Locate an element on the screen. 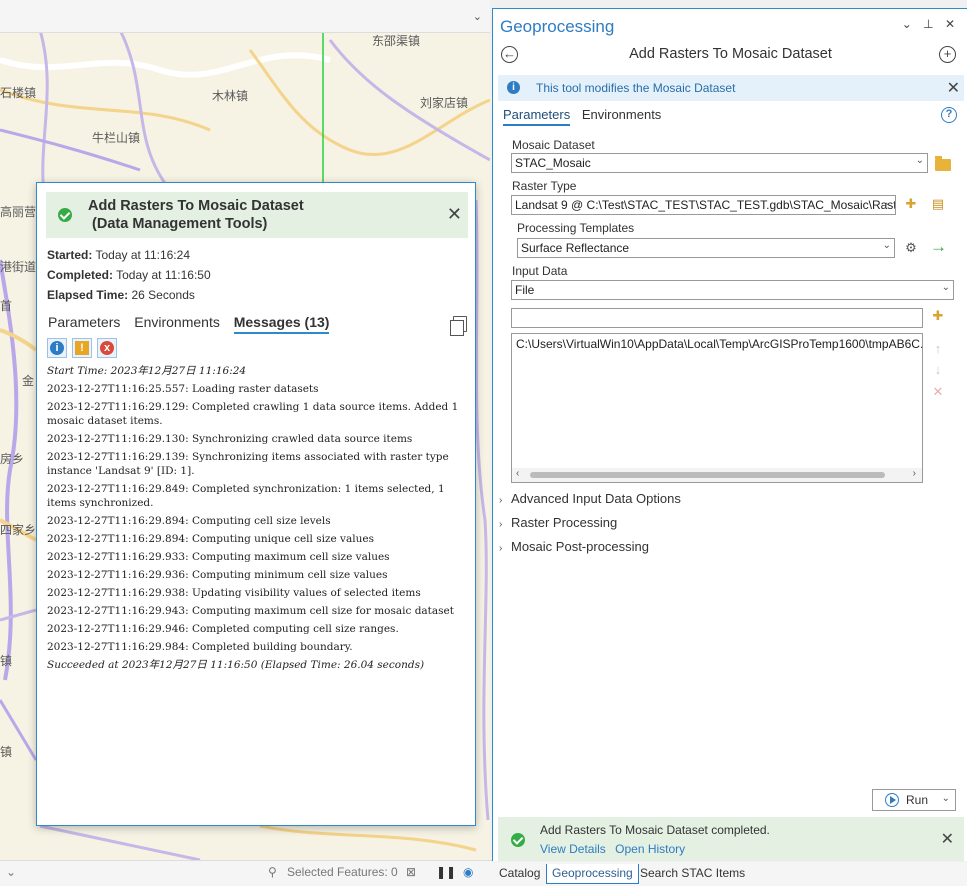 Image resolution: width=967 pixels, height=886 pixels. input-data-label: Input Data is located at coordinates (540, 271).